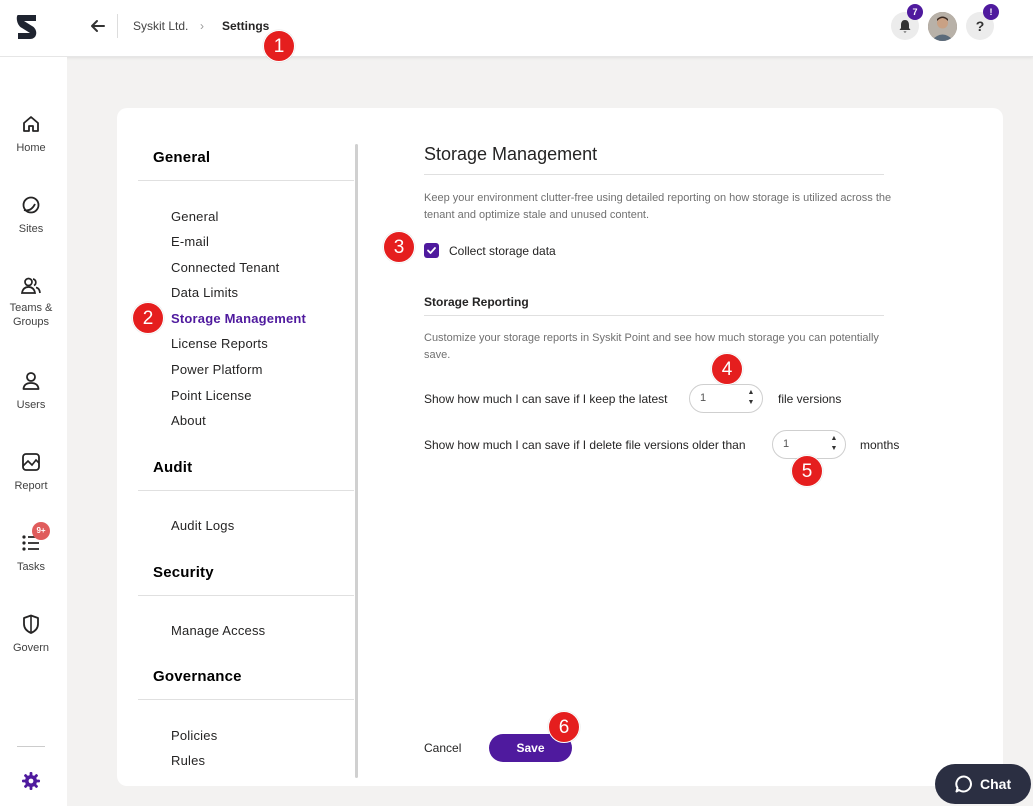 The height and width of the screenshot is (806, 1033). Describe the element at coordinates (190, 241) in the screenshot. I see `nav-link-email: E-mail` at that location.